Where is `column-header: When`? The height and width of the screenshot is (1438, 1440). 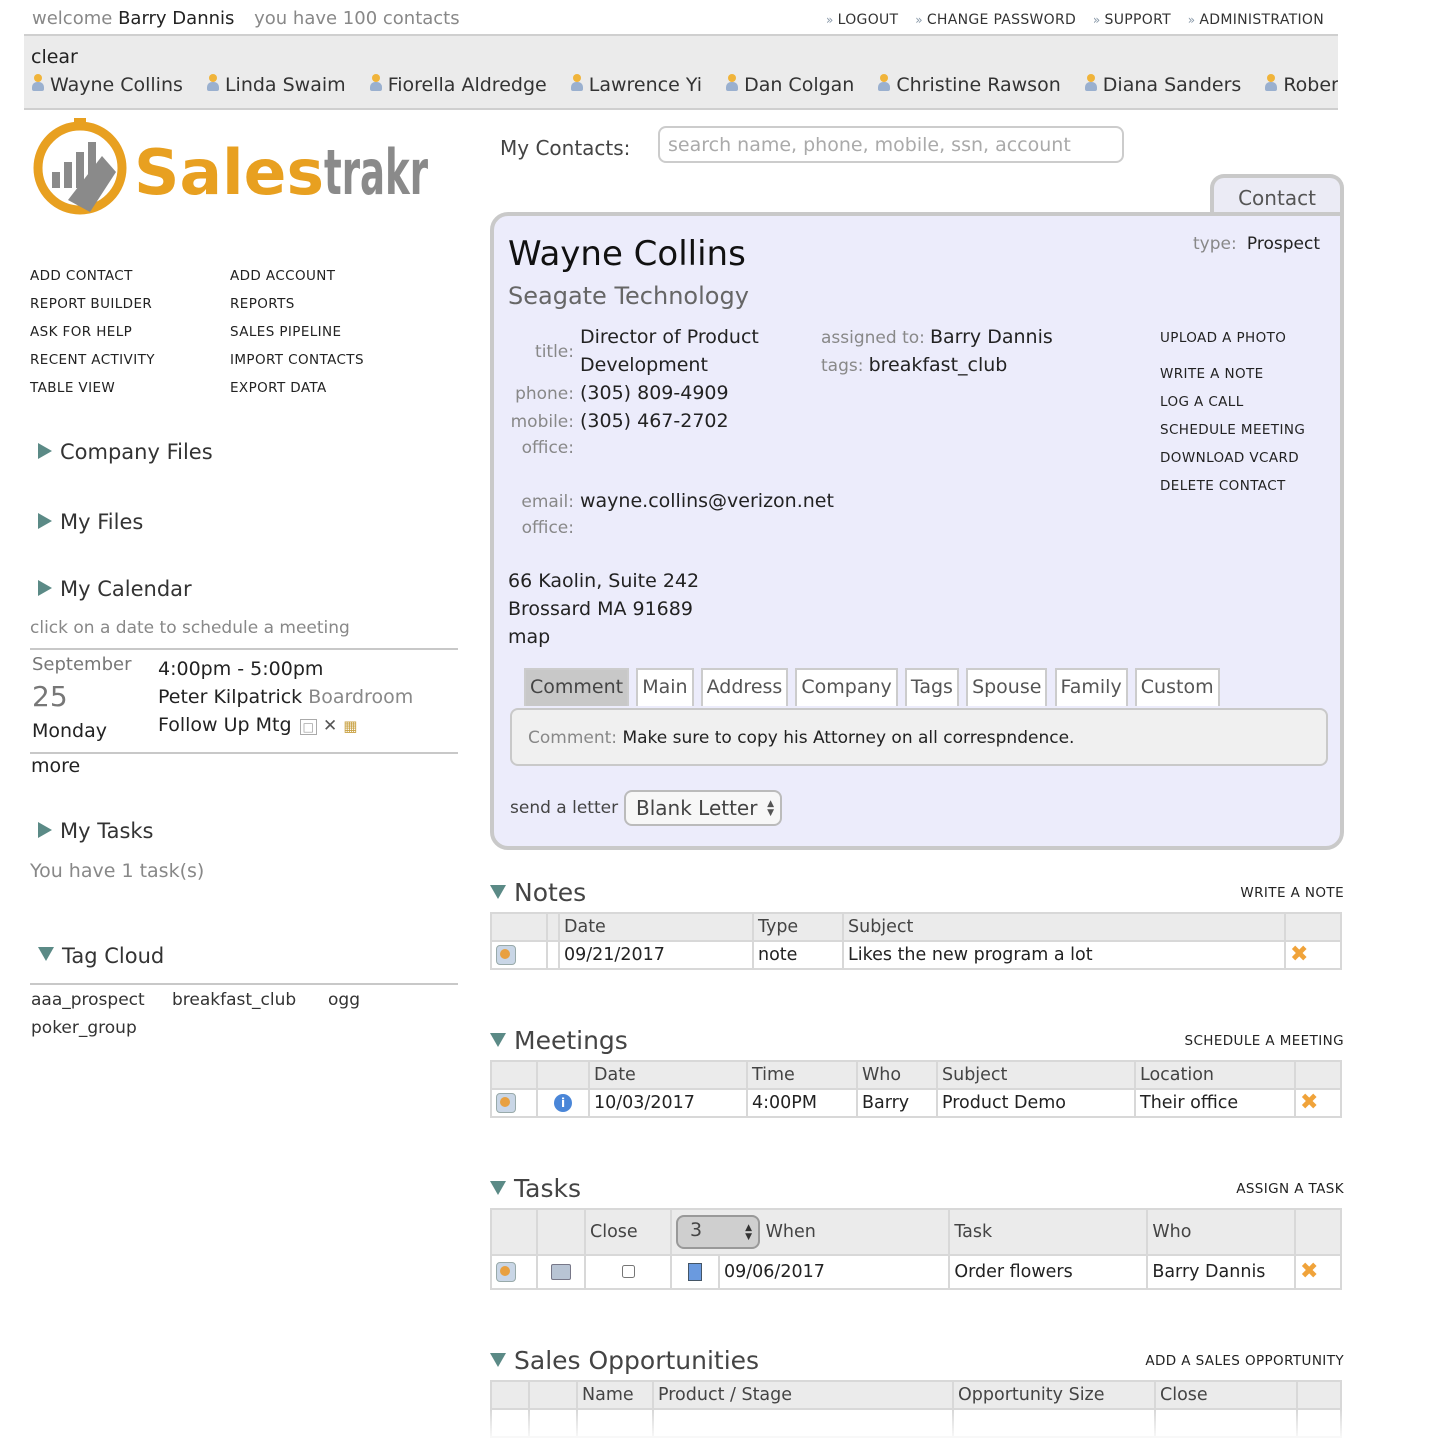
column-header: When is located at coordinates (791, 1232).